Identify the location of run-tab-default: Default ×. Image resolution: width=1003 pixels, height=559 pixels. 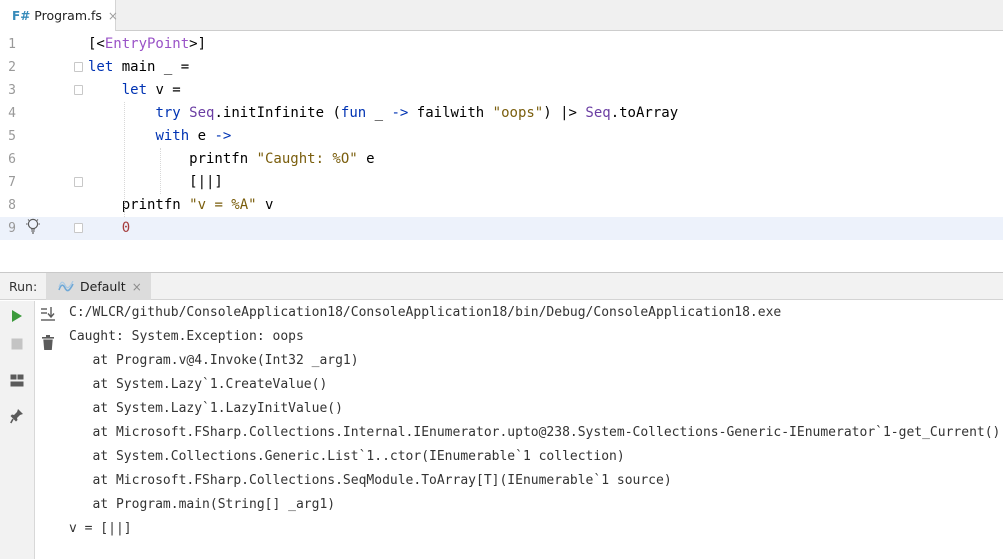
(98, 286).